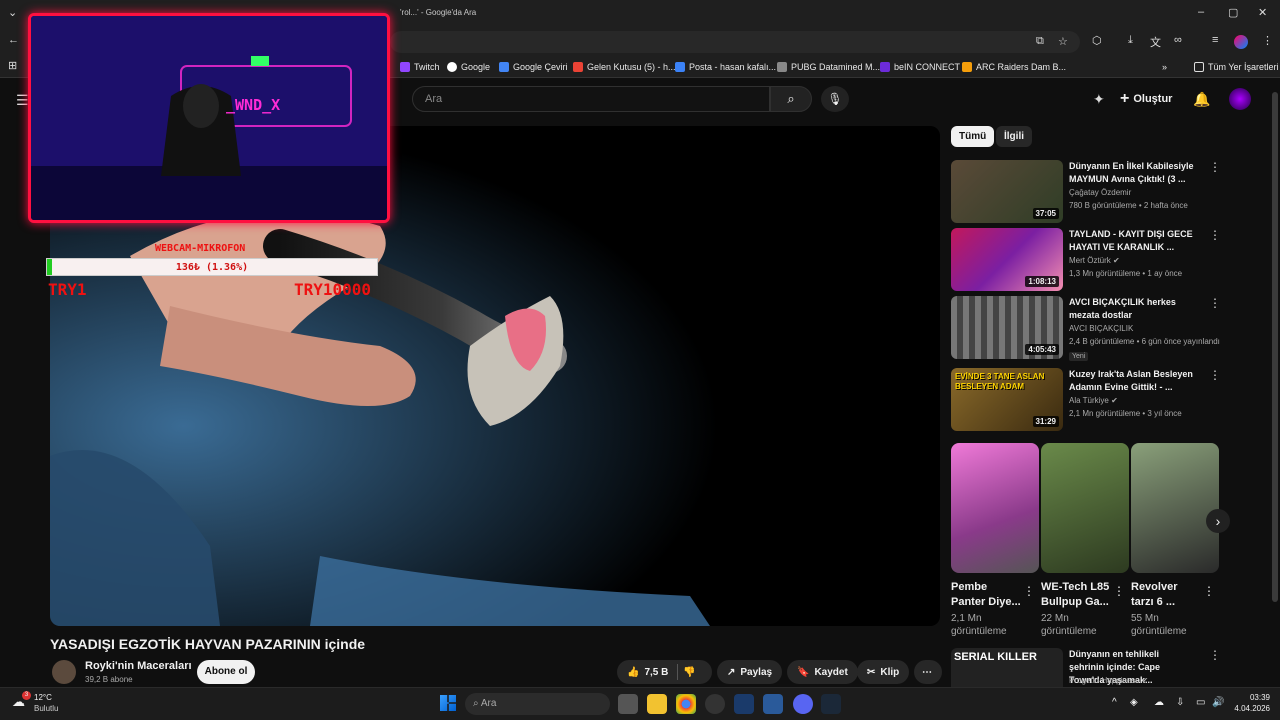 This screenshot has width=1280, height=720. What do you see at coordinates (1218, 702) in the screenshot?
I see `volume-icon: 🔊` at bounding box center [1218, 702].